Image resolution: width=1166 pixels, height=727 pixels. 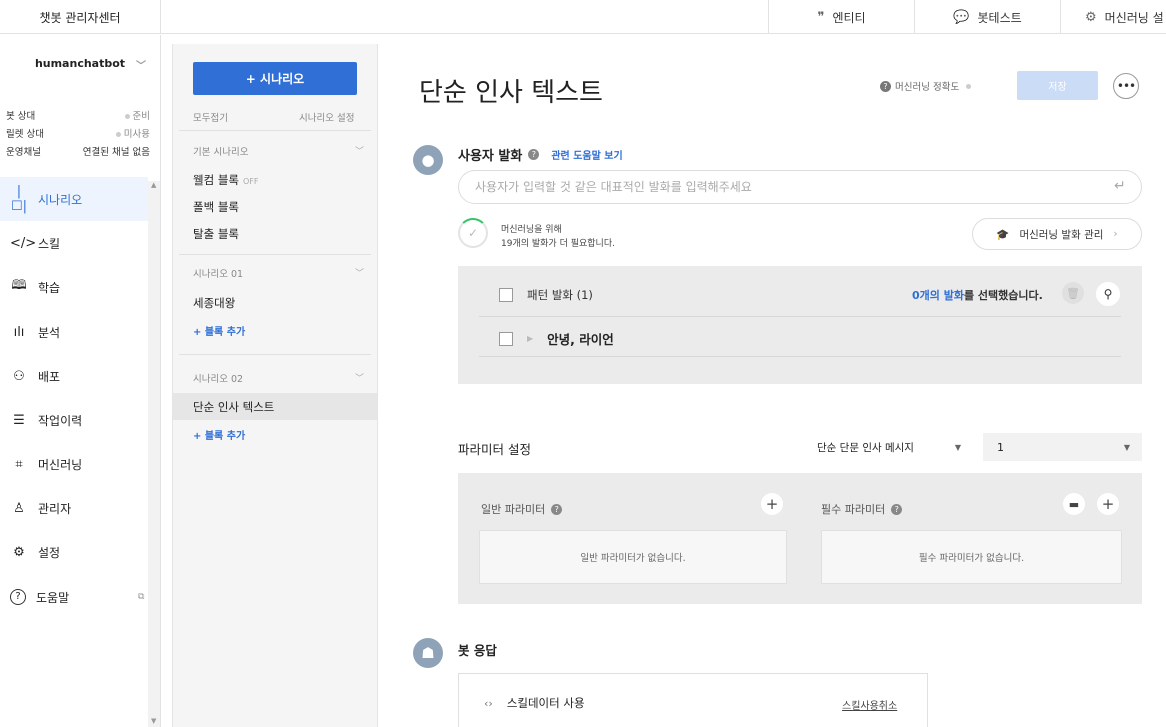 I want to click on topnav-machine-learning: ⚙ 머신러닝 설, so click(x=1113, y=17).